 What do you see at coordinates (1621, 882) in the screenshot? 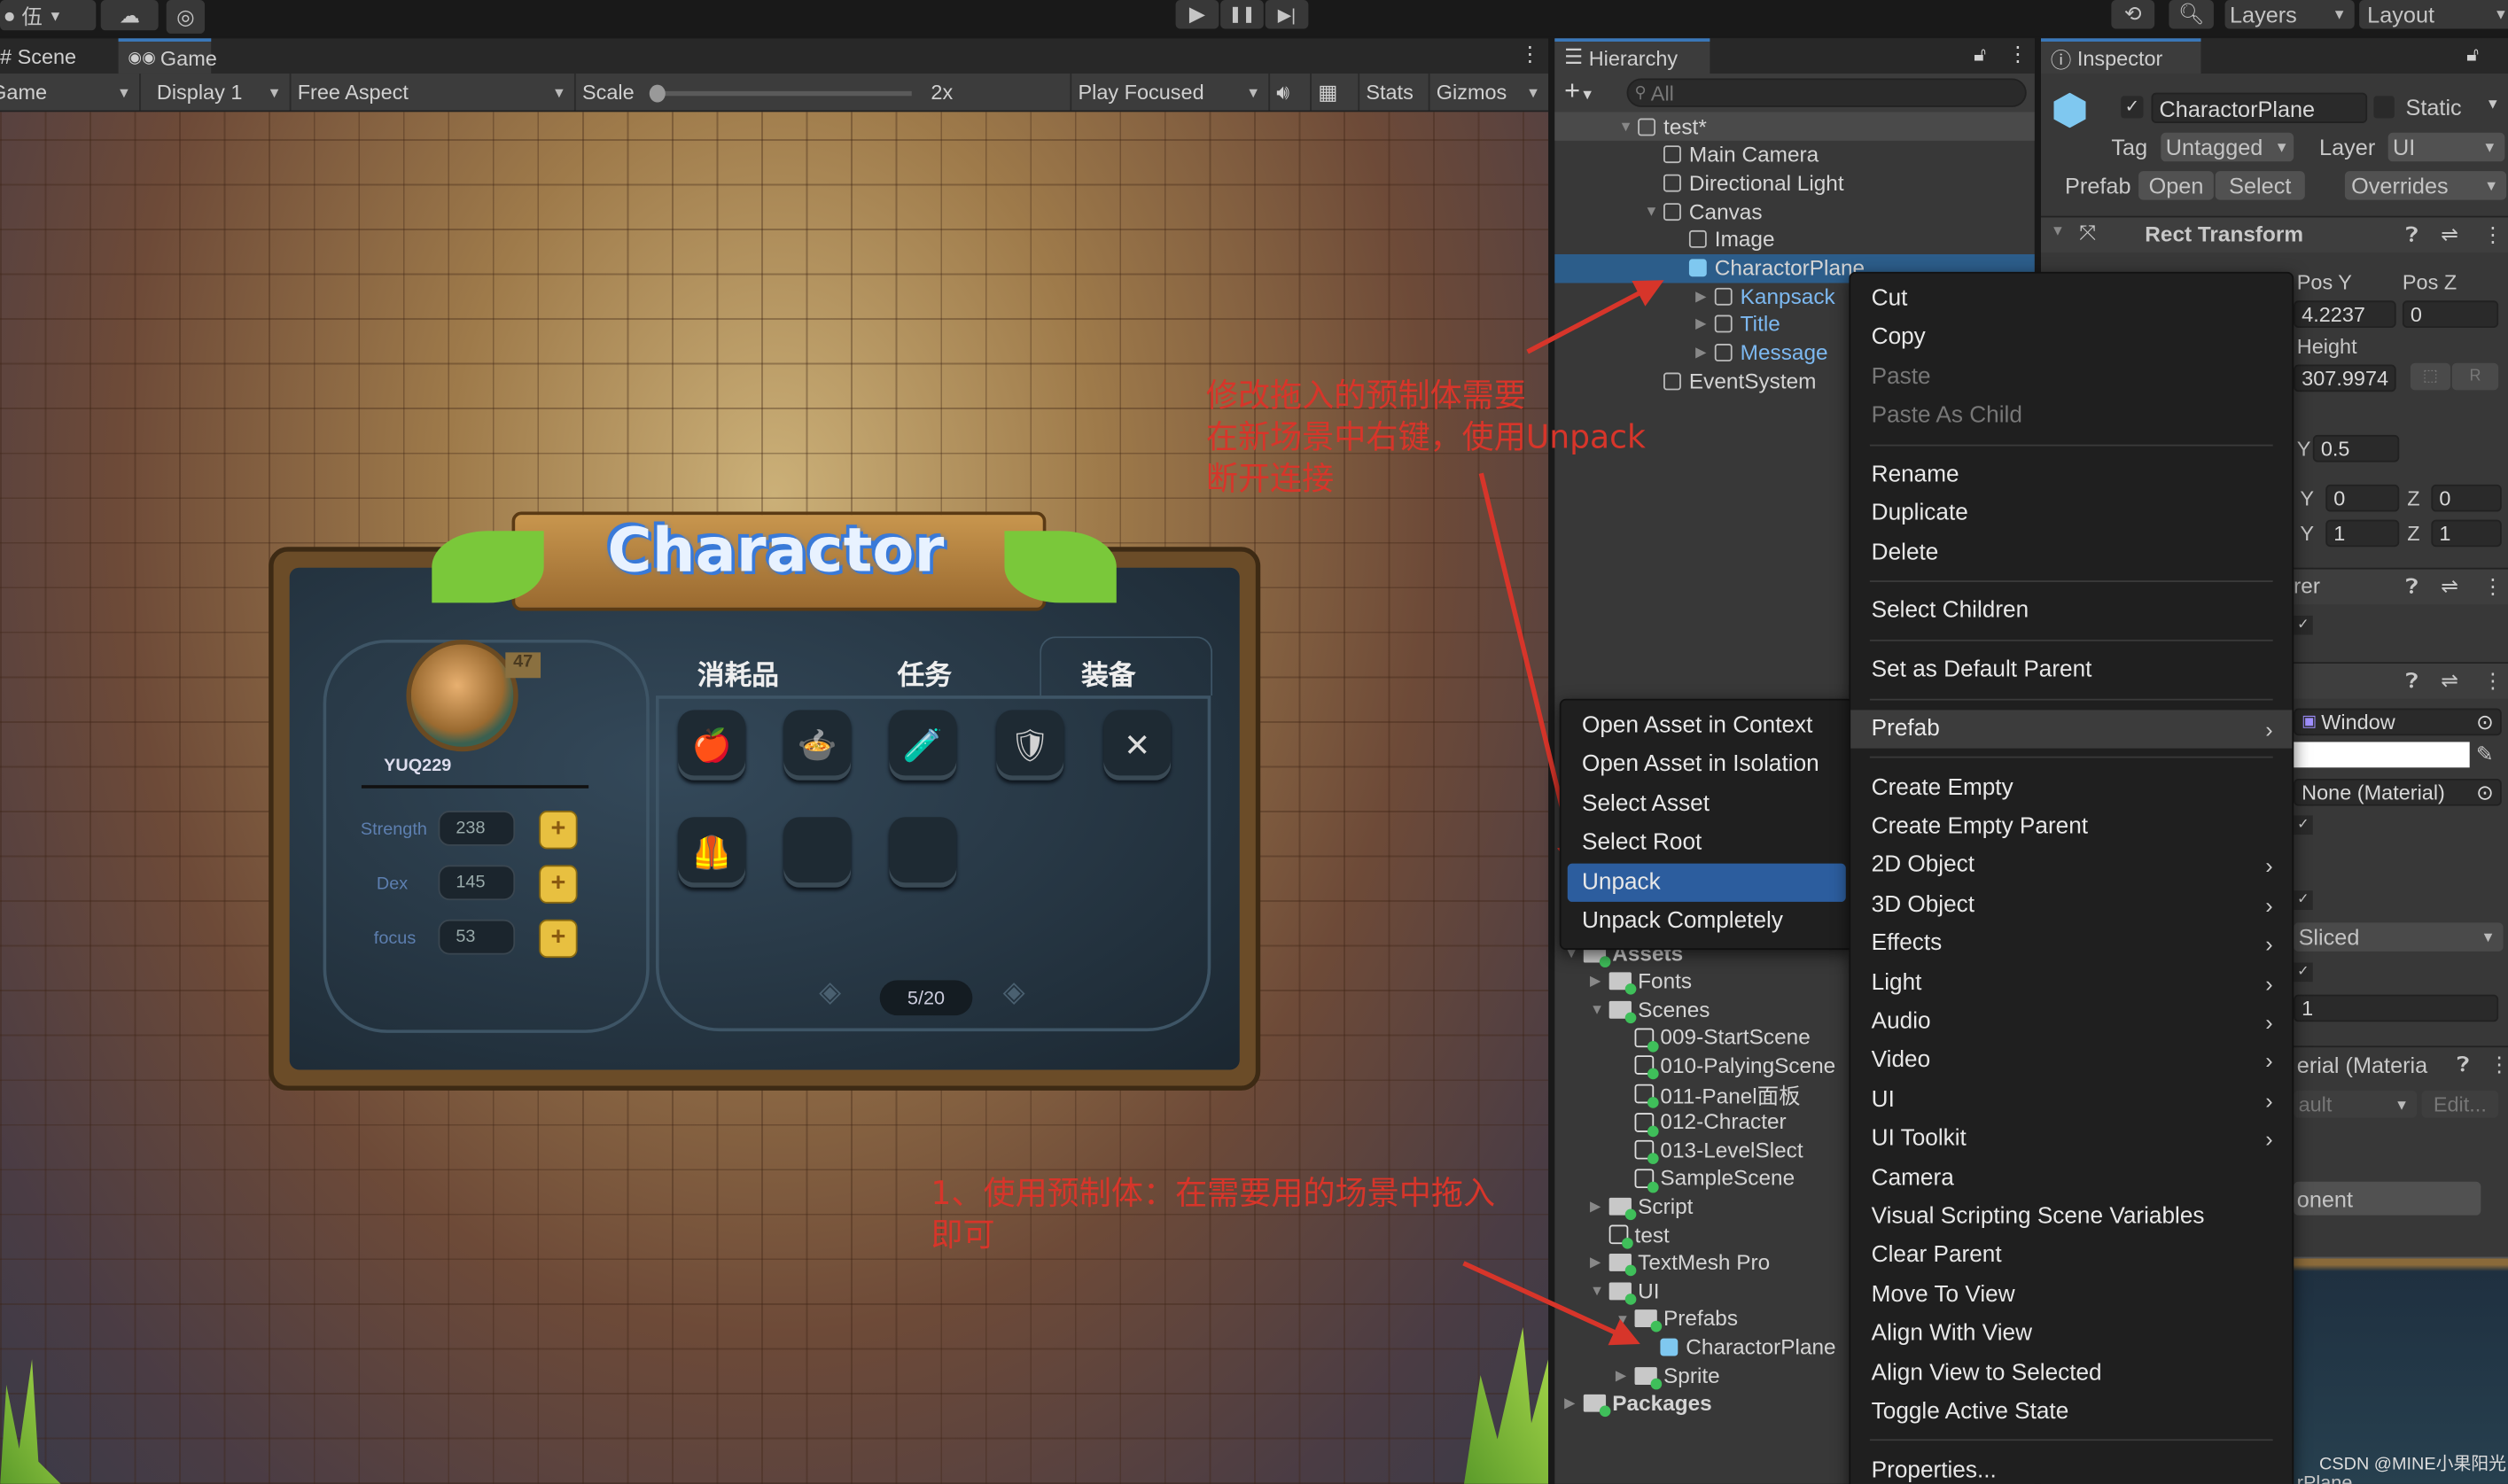
I see `menu-item-label: Unpack` at bounding box center [1621, 882].